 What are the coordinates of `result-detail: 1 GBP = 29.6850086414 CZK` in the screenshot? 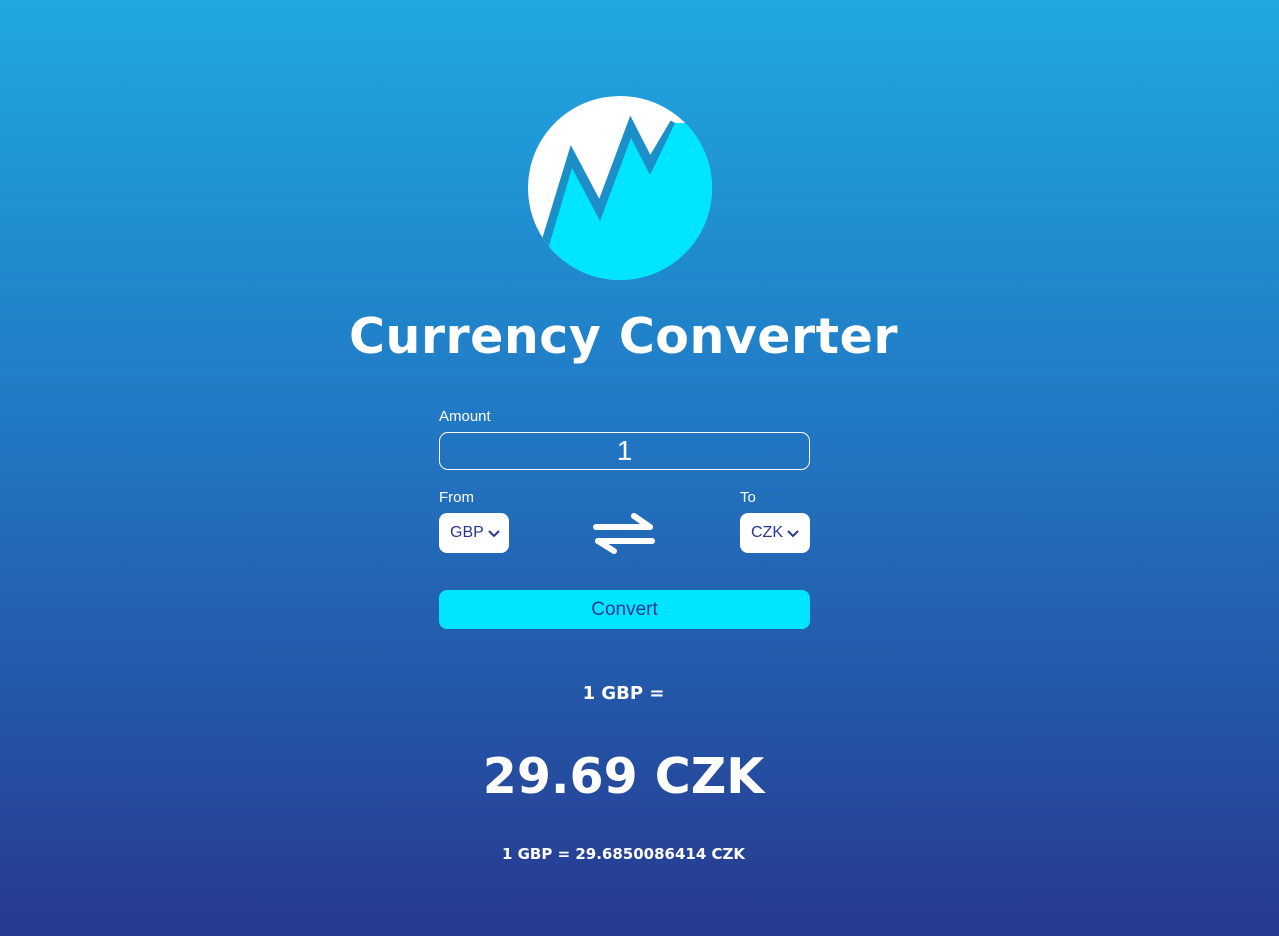 It's located at (623, 854).